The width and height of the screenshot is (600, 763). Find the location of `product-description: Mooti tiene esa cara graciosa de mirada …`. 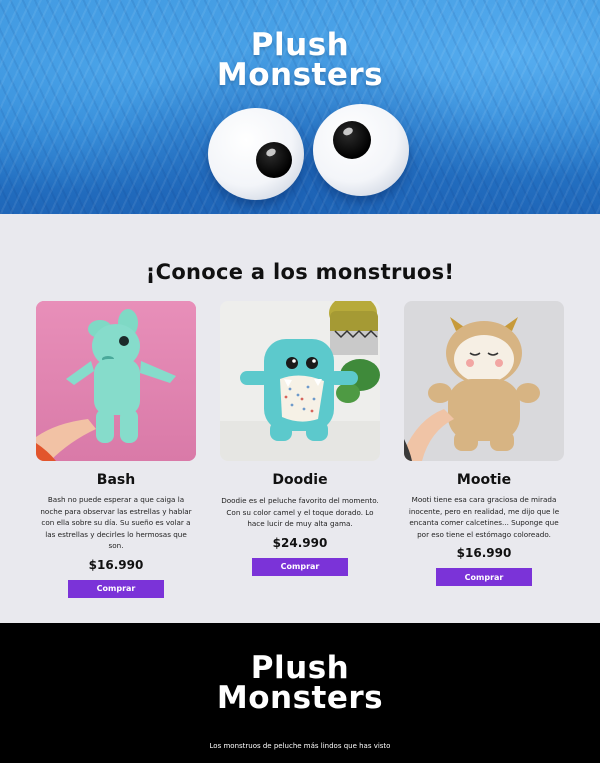

product-description: Mooti tiene esa cara graciosa de mirada … is located at coordinates (484, 517).